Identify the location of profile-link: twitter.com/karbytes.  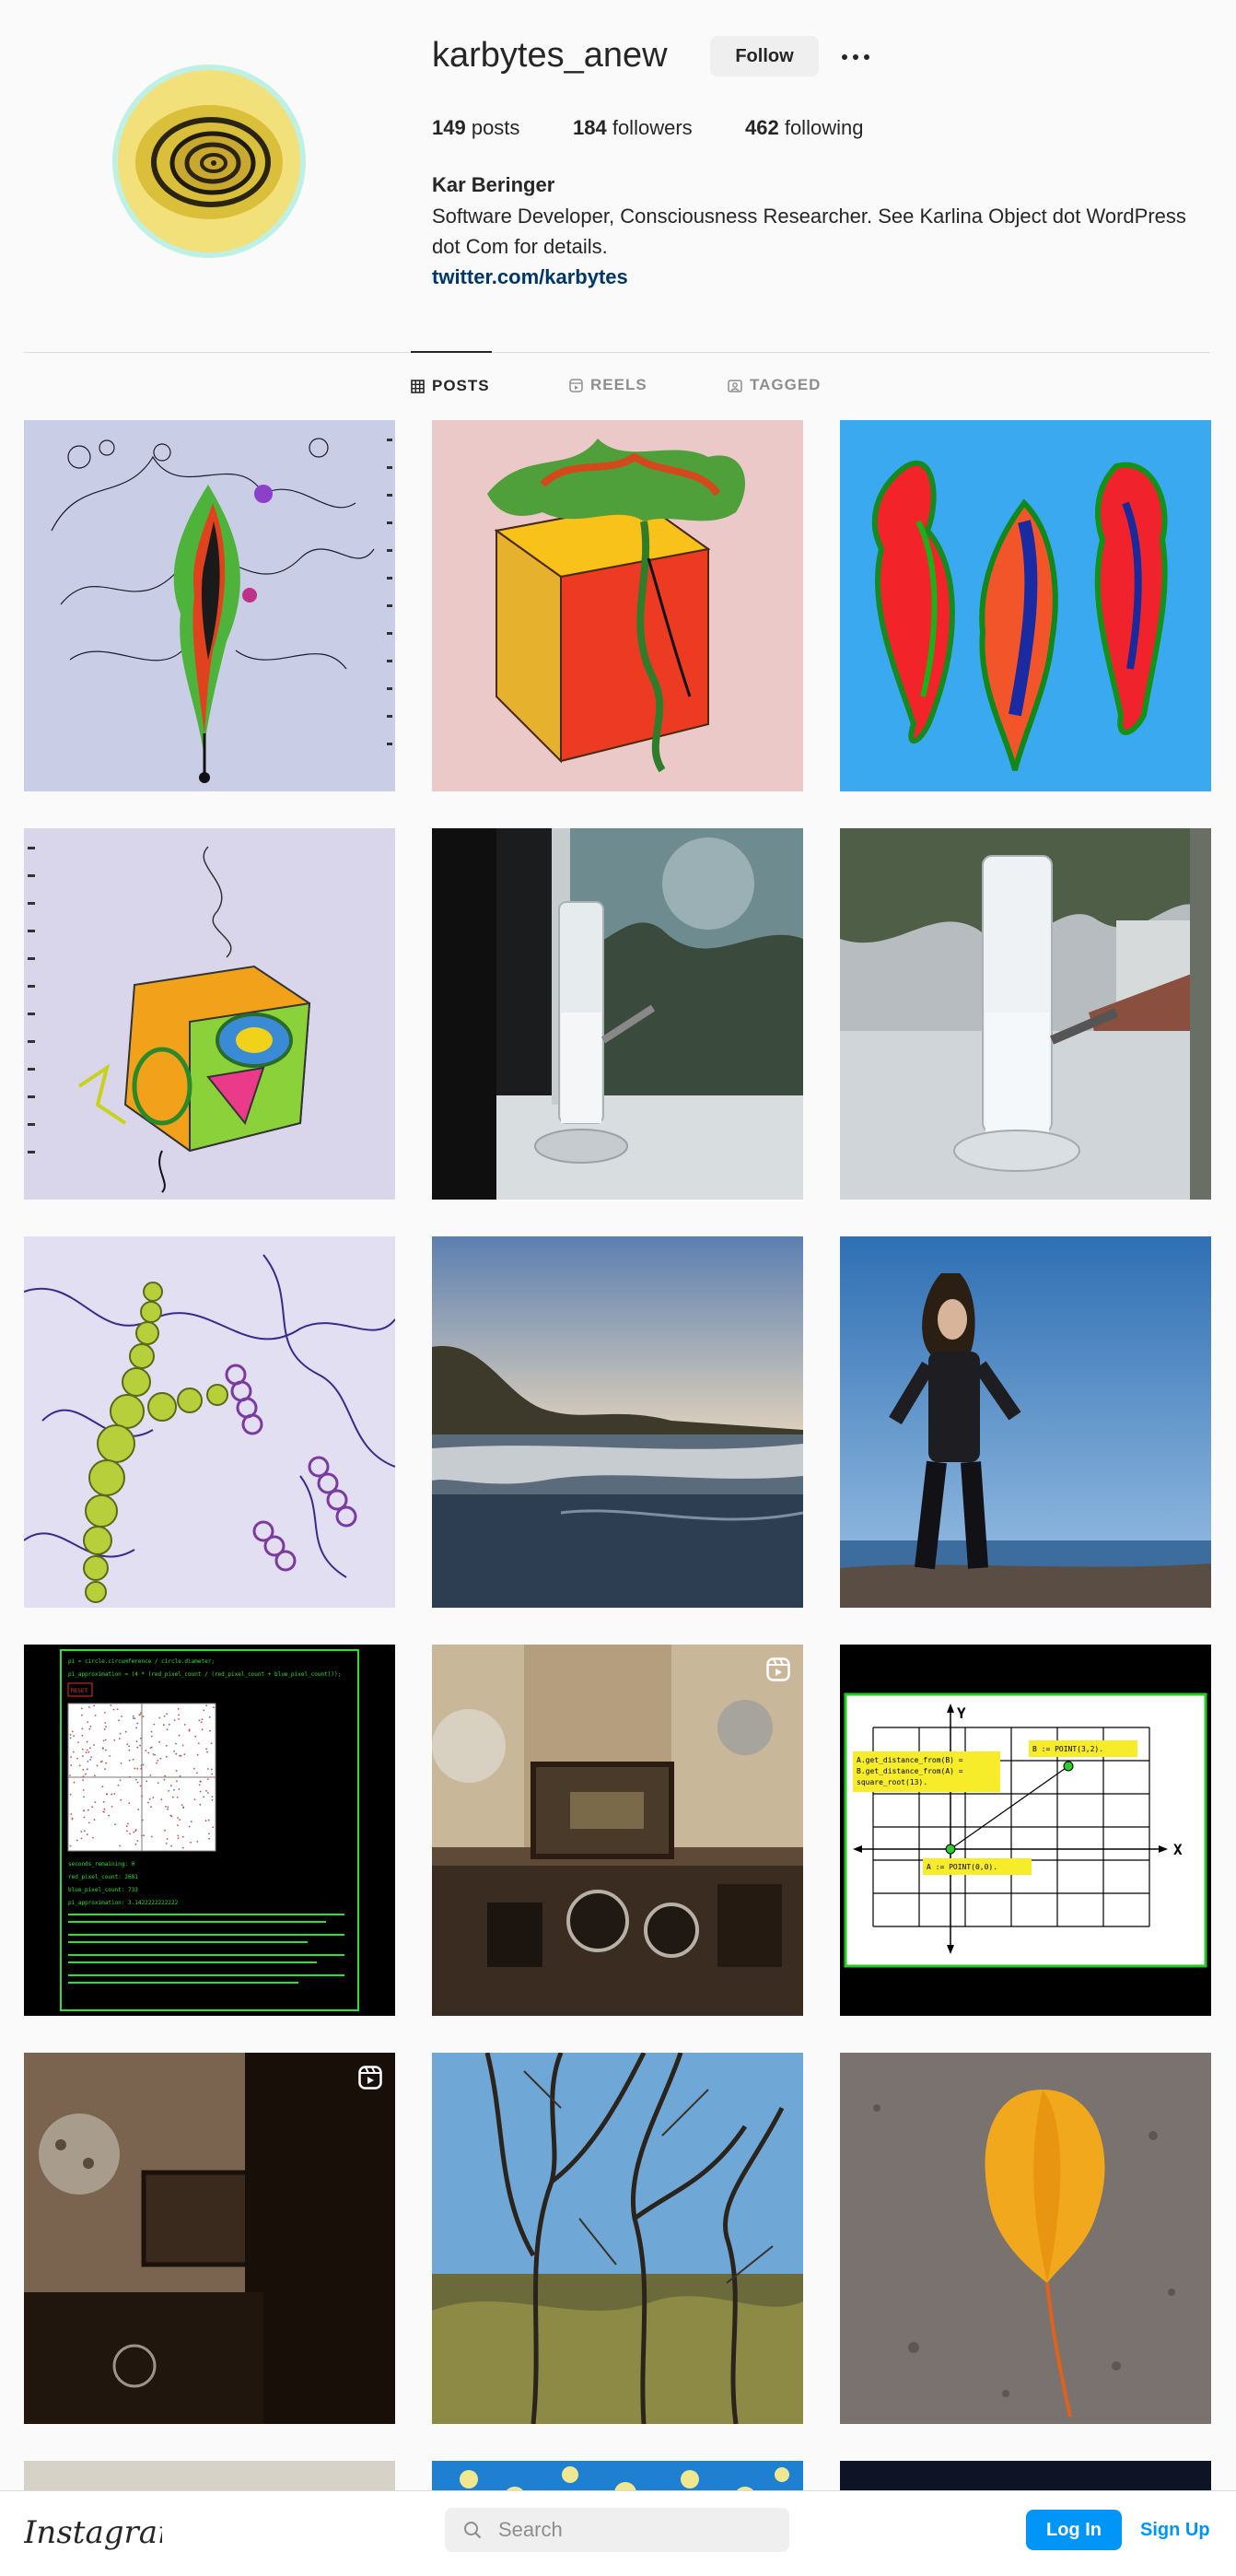
(530, 277).